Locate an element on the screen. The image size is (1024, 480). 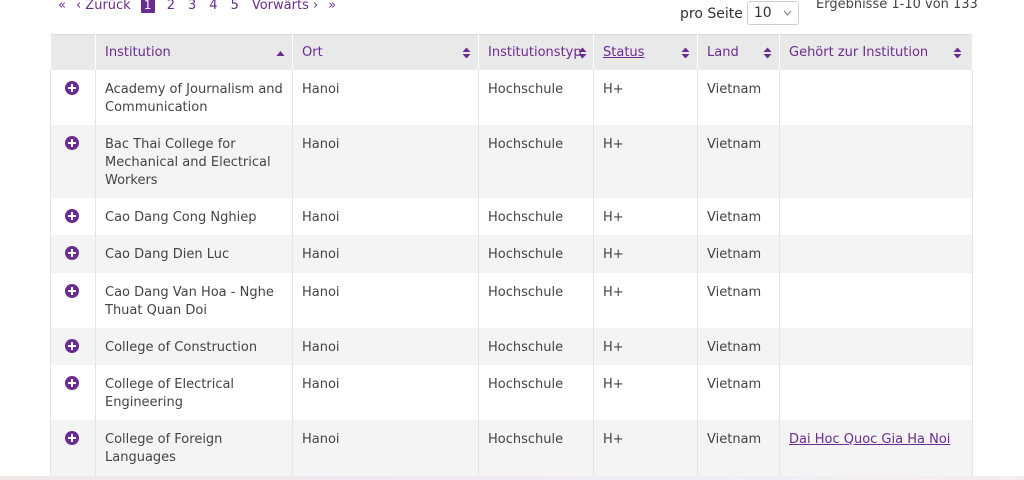
pager-page-link: 5 is located at coordinates (235, 6).